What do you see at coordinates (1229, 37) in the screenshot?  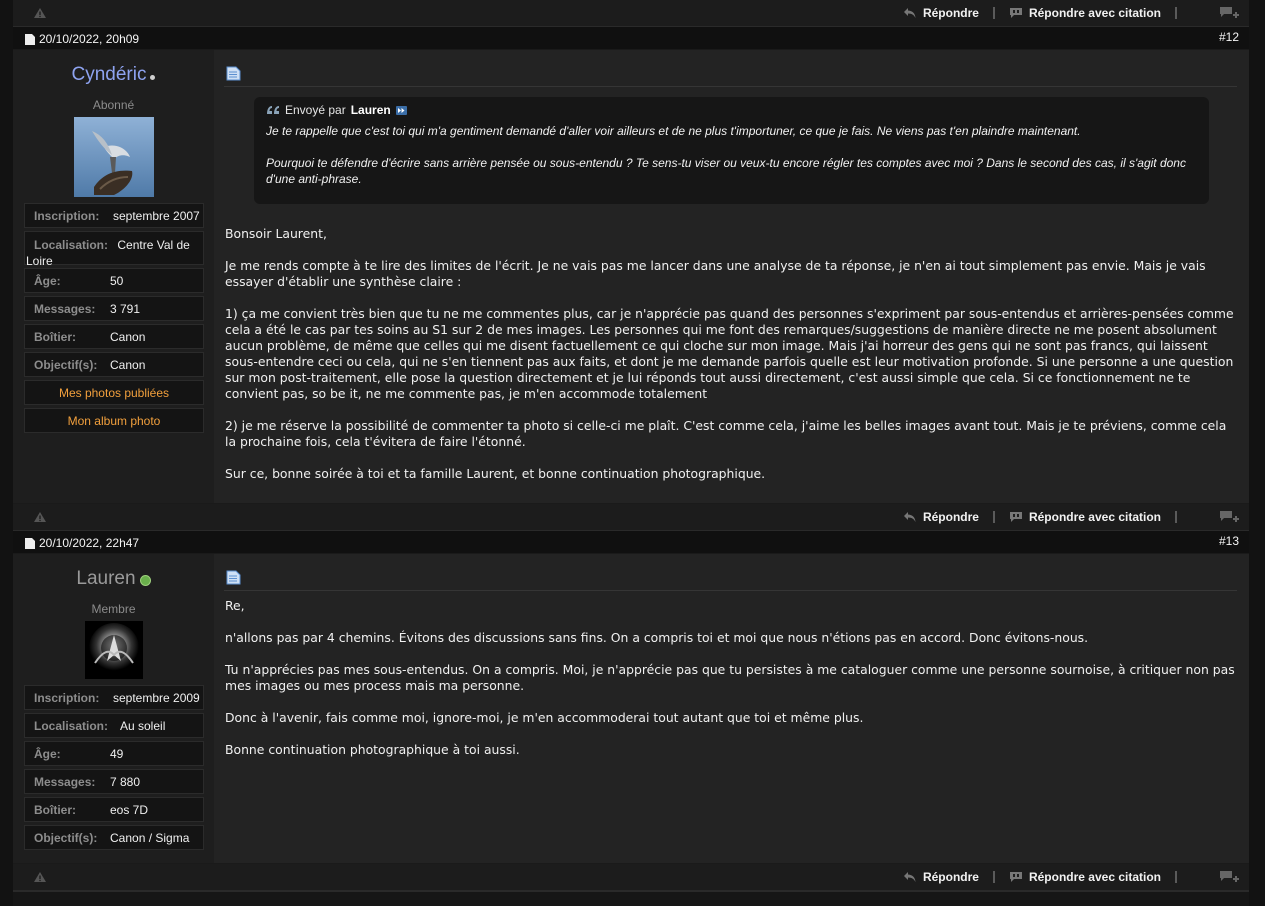 I see `post-number-link: #12` at bounding box center [1229, 37].